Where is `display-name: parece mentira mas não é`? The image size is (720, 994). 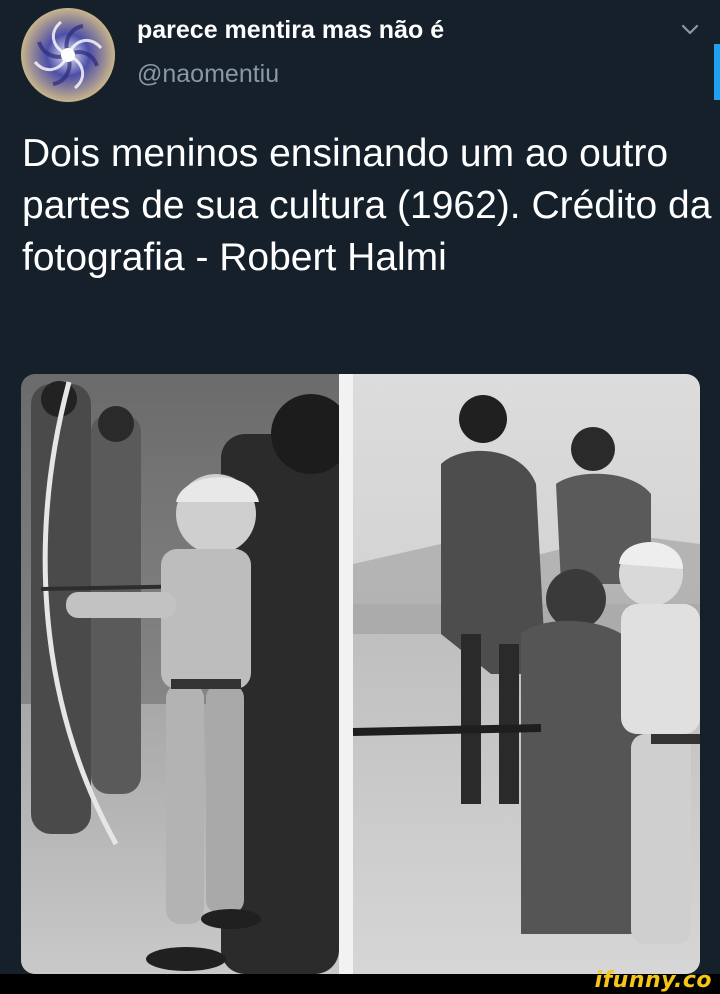
display-name: parece mentira mas não é is located at coordinates (290, 30).